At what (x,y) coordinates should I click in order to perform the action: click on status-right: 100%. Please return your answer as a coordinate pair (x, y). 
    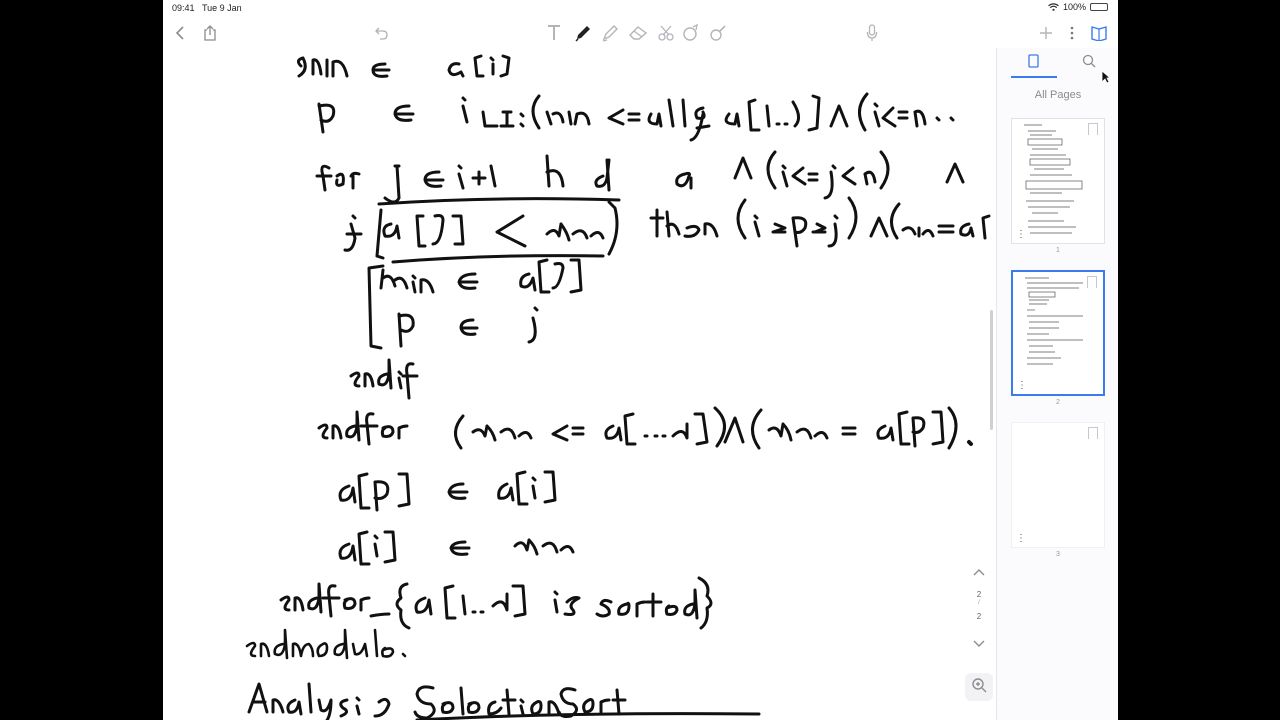
    Looking at the image, I should click on (1078, 7).